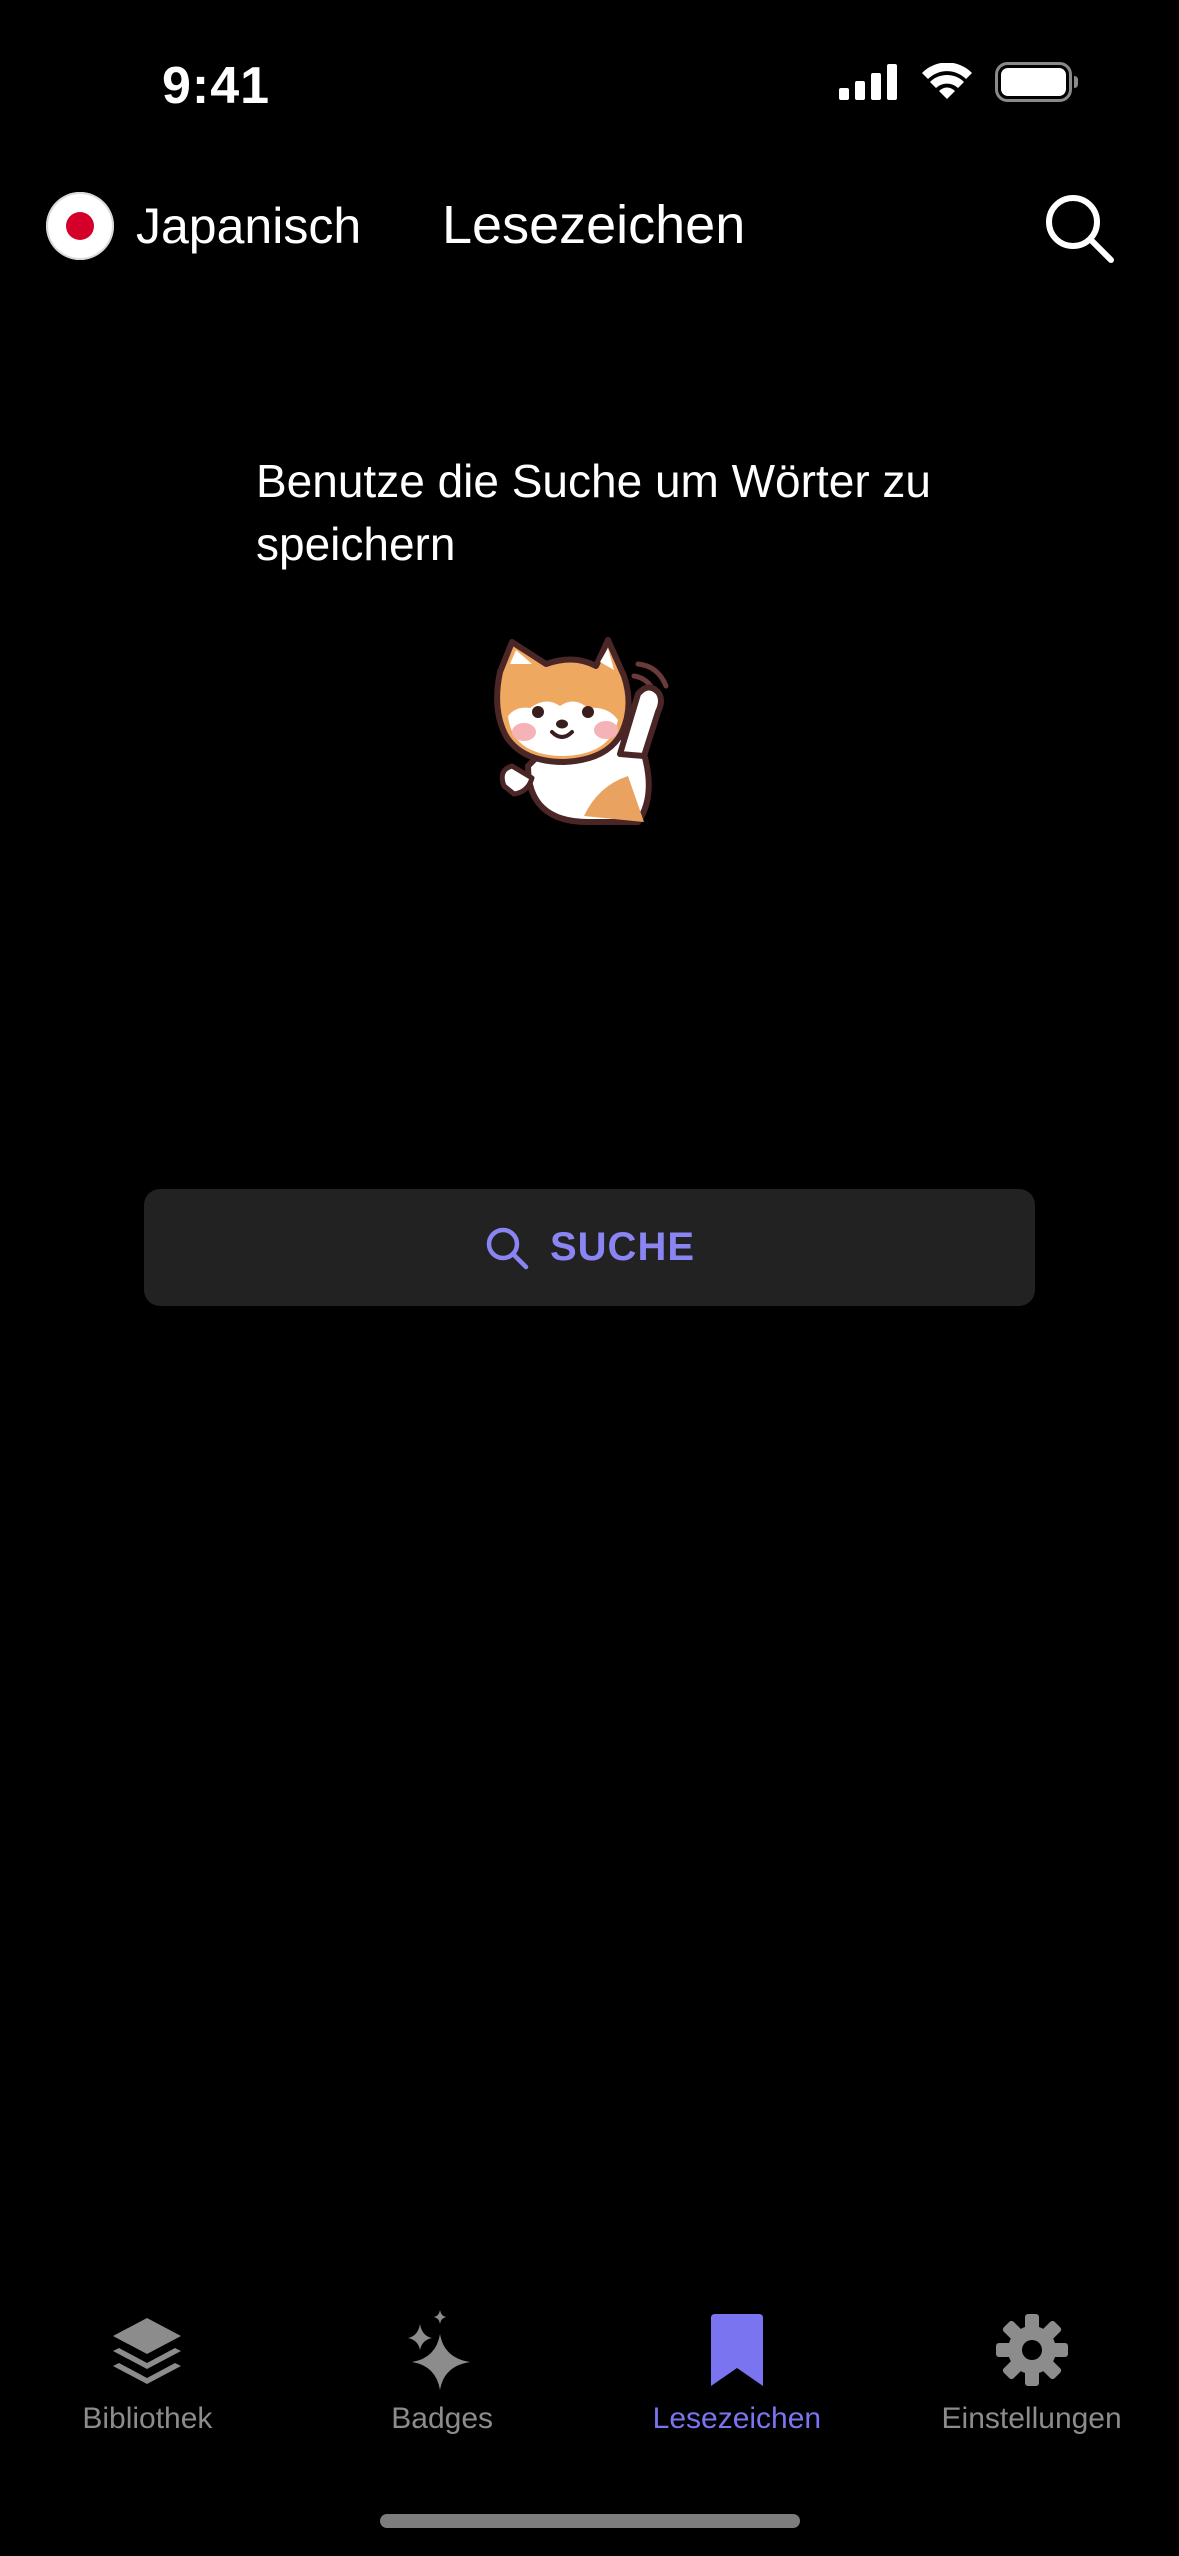  I want to click on tab-lesezeichen: Lesezeichen, so click(737, 2385).